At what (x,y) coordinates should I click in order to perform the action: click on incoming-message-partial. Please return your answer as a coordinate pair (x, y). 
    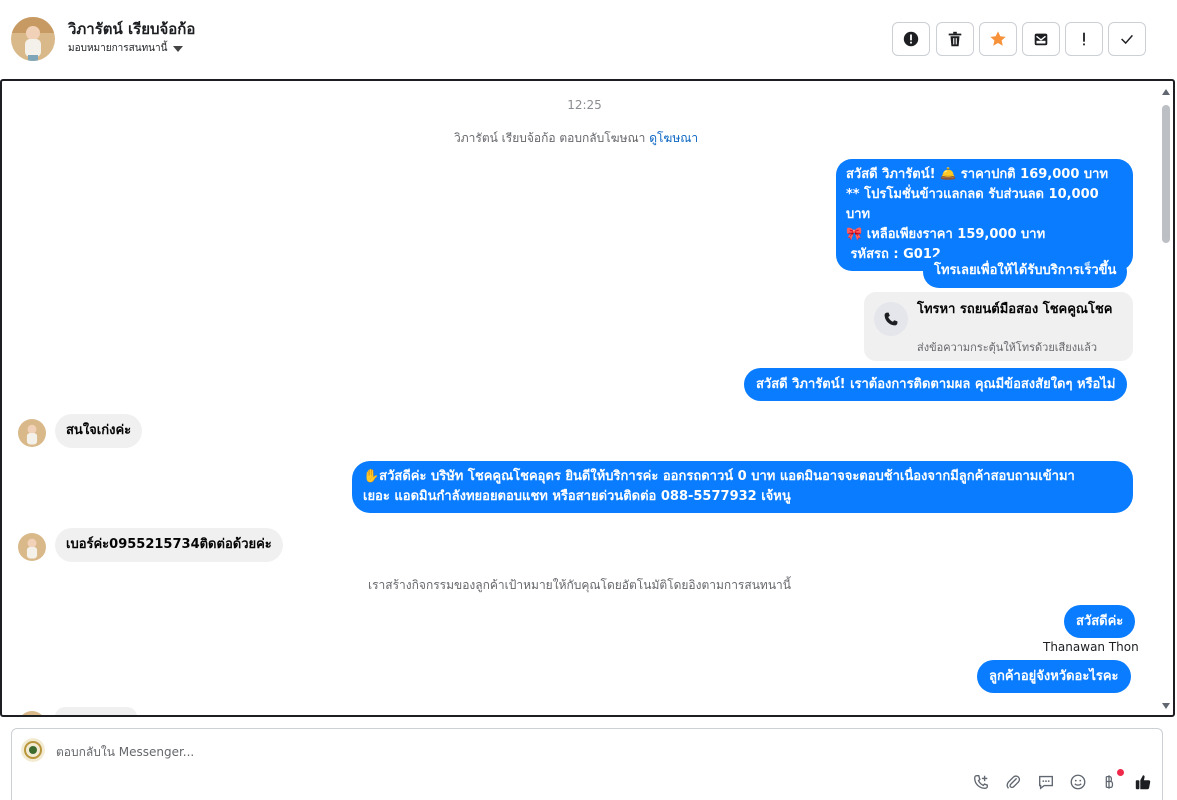
    Looking at the image, I should click on (96, 711).